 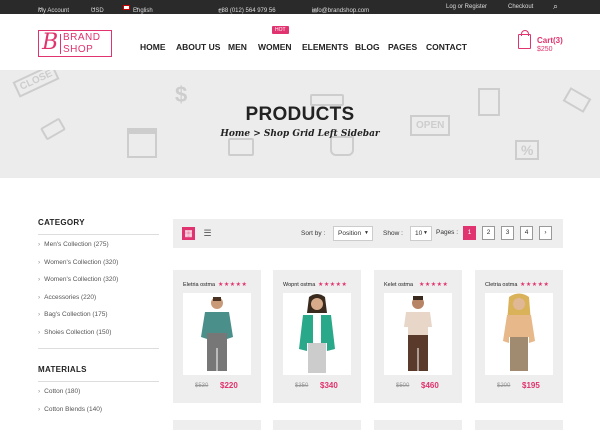 What do you see at coordinates (313, 233) in the screenshot?
I see `sort-label: Sort by :` at bounding box center [313, 233].